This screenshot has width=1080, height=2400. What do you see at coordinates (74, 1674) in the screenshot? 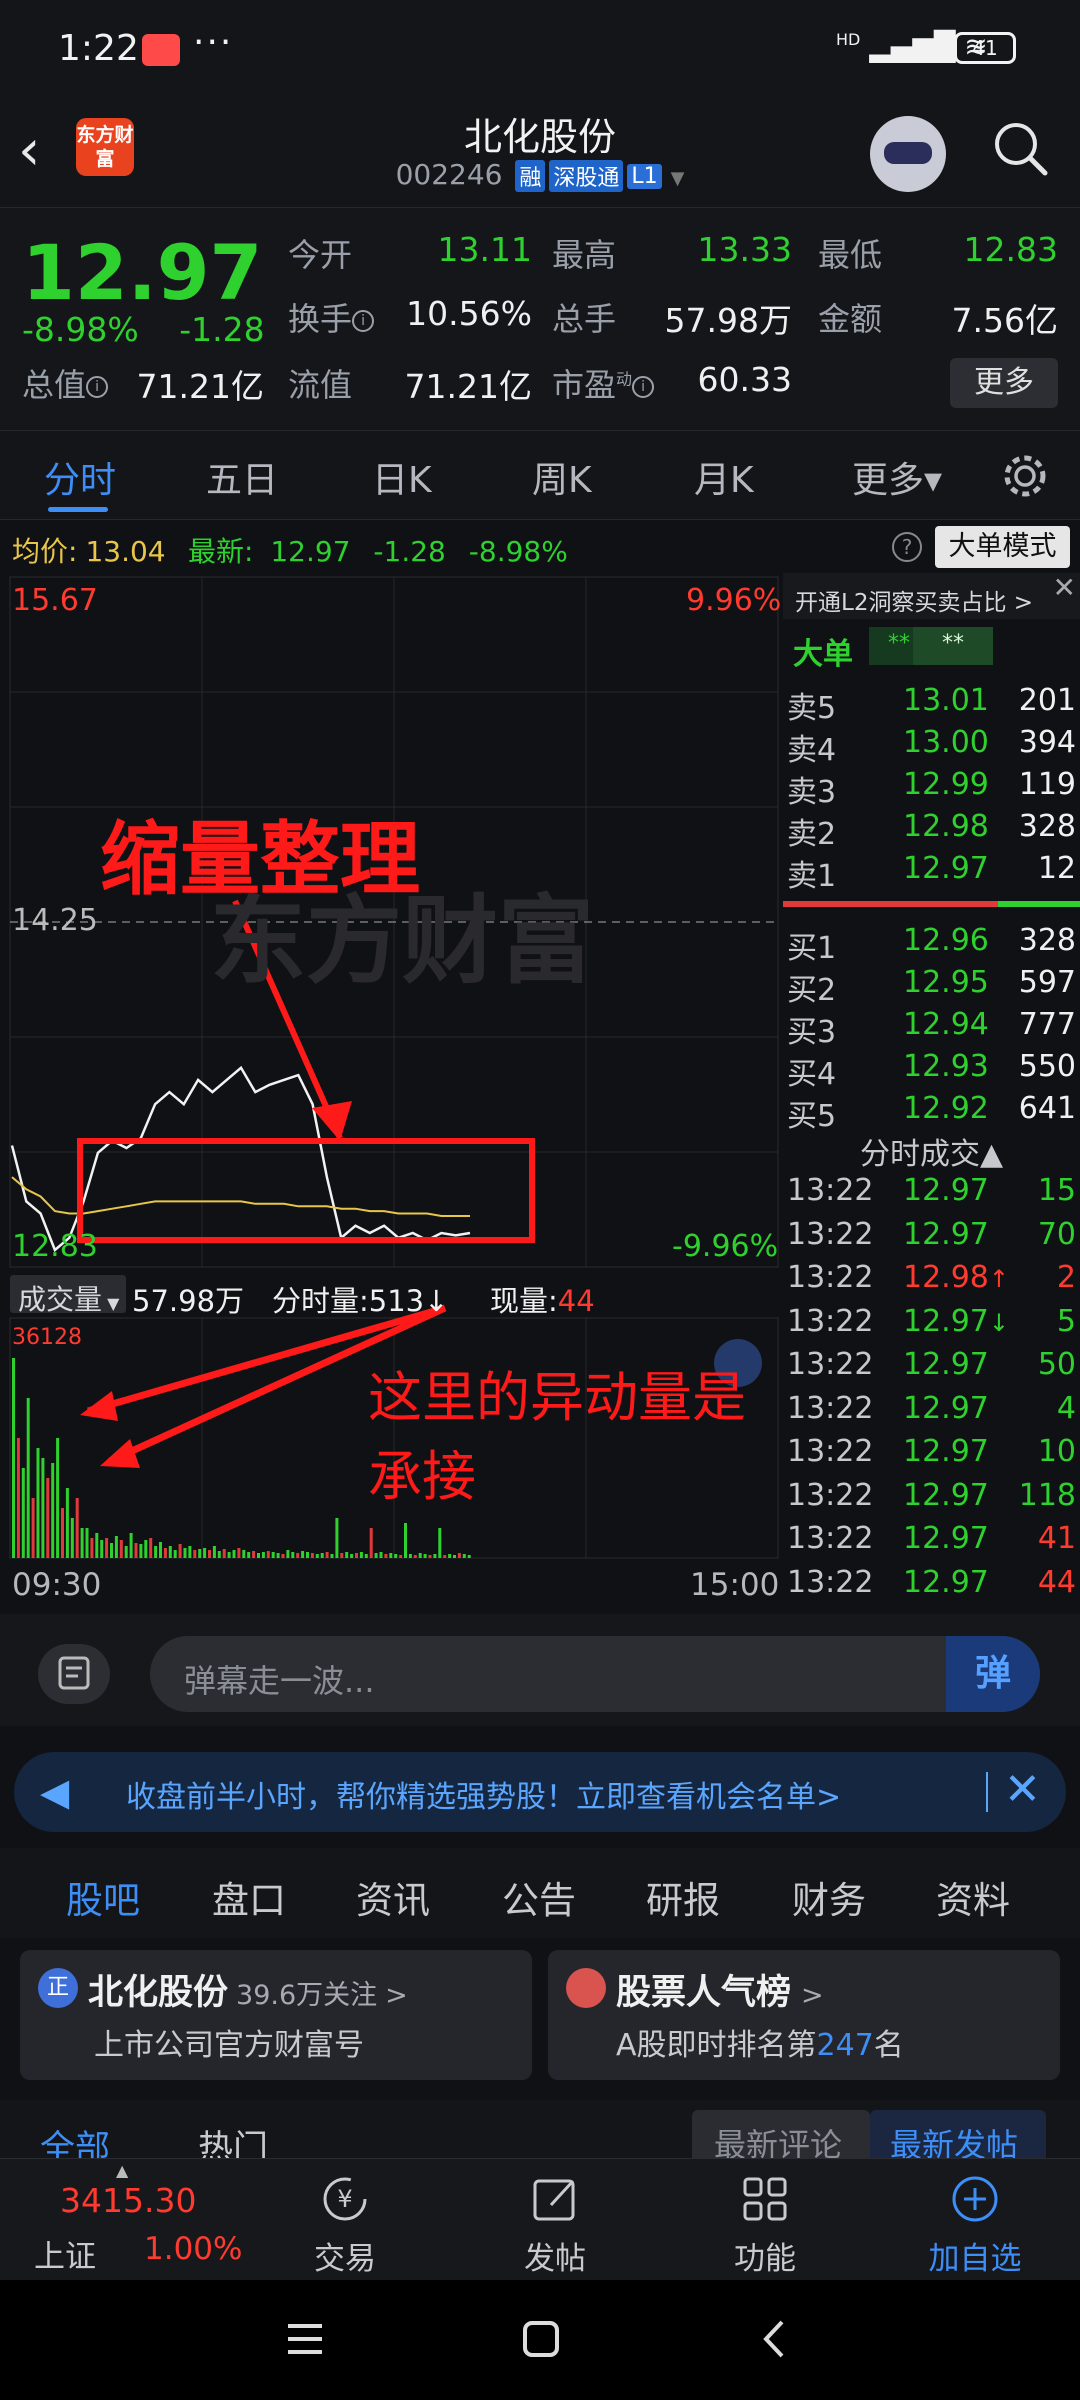
I see `danmu-settings-icon` at bounding box center [74, 1674].